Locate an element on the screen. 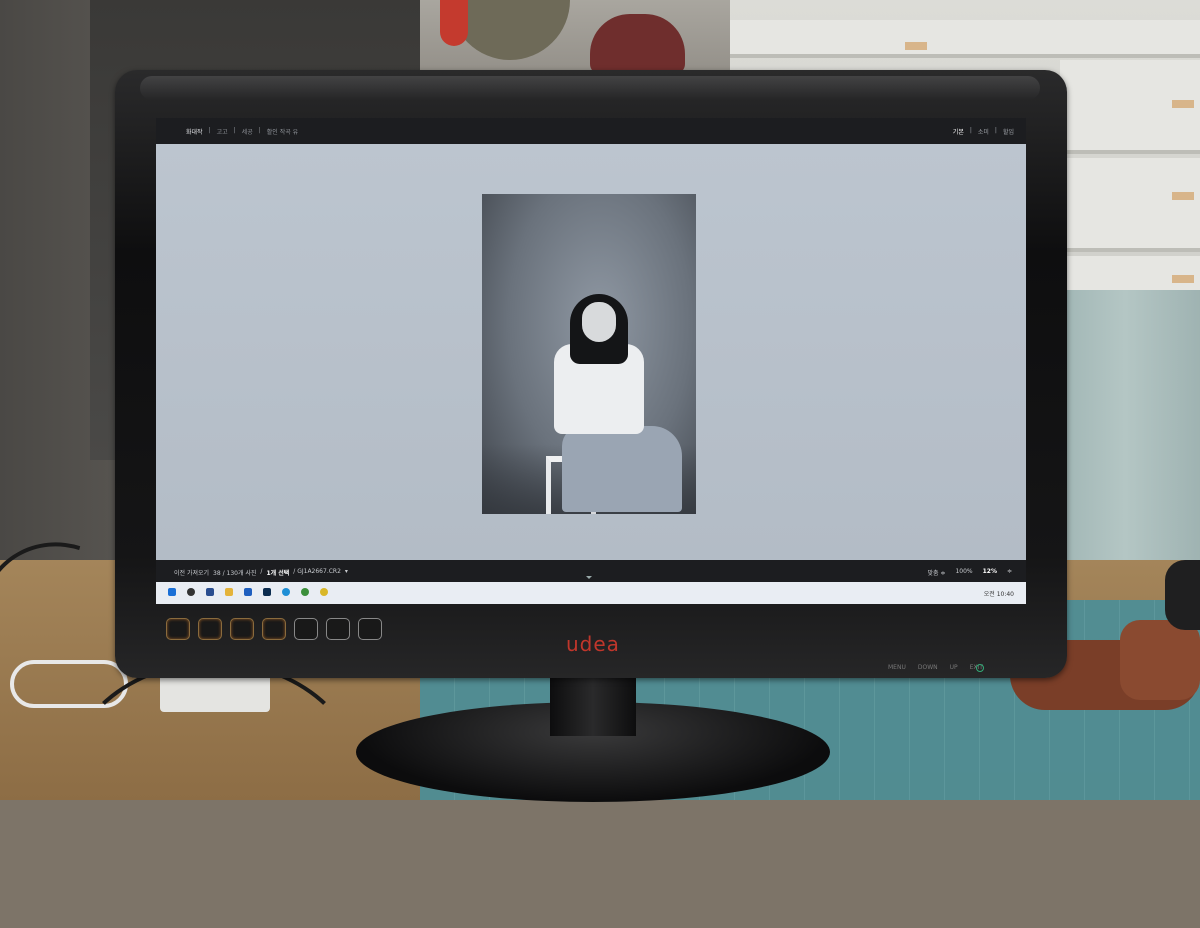 This screenshot has width=1200, height=928. filmstrip-toggle-icon is located at coordinates (589, 577).